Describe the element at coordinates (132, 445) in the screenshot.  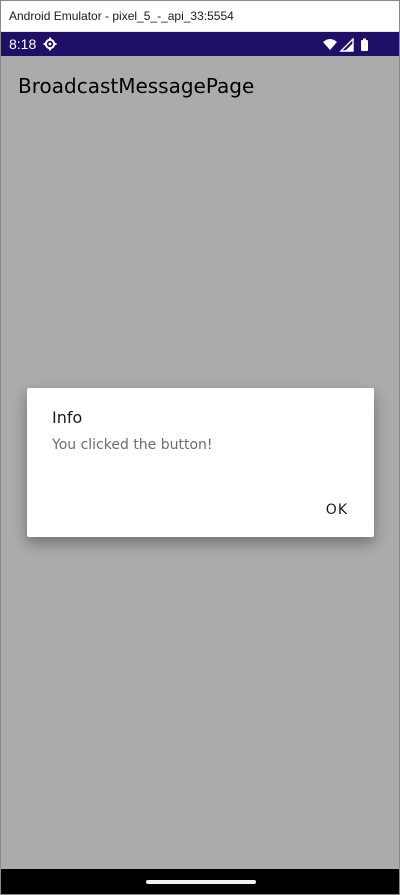
I see `dialog-message: You clicked the button!` at that location.